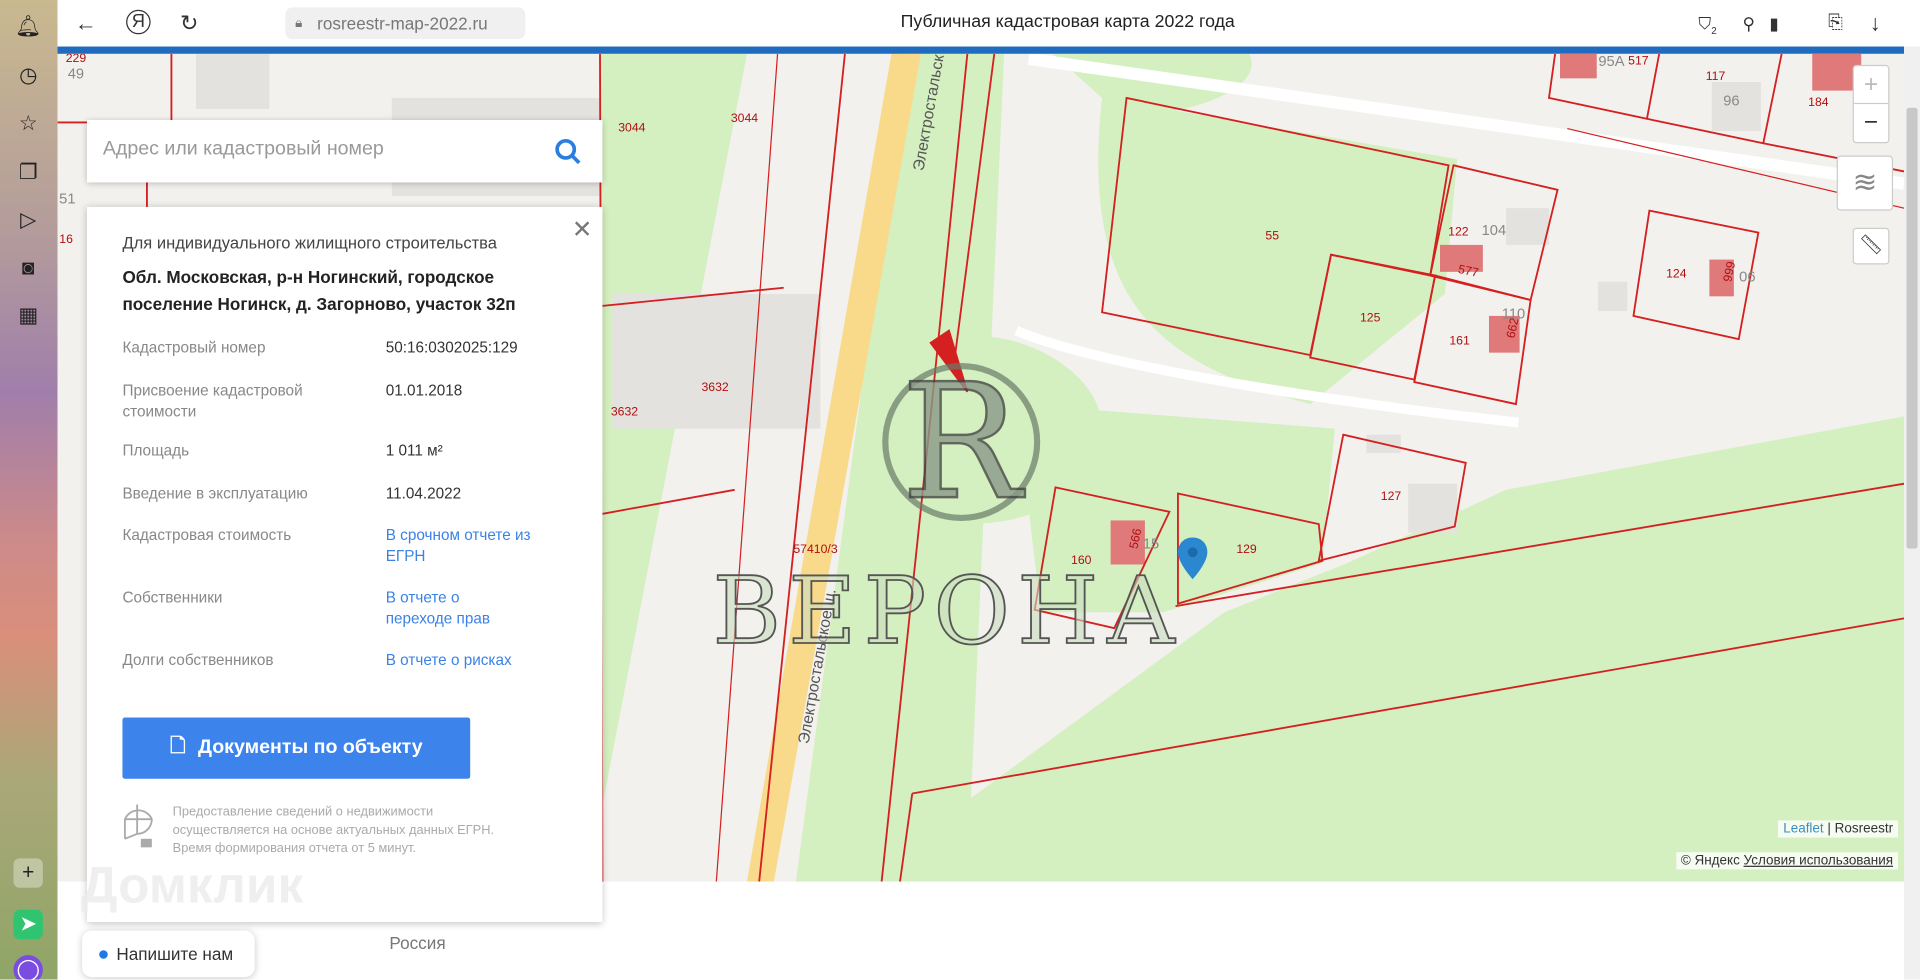  What do you see at coordinates (1578, 66) in the screenshot?
I see `building-registered` at bounding box center [1578, 66].